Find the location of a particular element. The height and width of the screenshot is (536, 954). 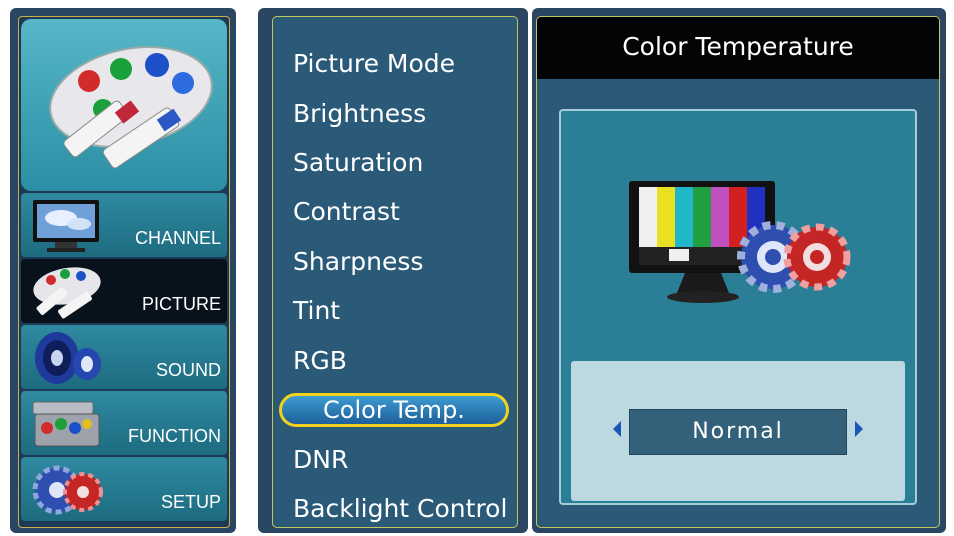

menu-item-color-temp: Color Temp. is located at coordinates (394, 410).